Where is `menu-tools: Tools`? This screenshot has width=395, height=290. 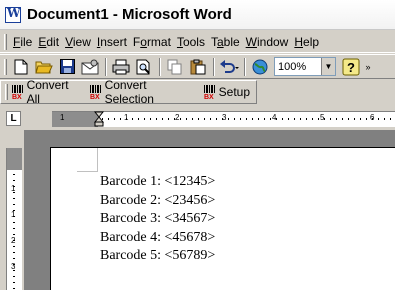
menu-tools: Tools is located at coordinates (191, 42).